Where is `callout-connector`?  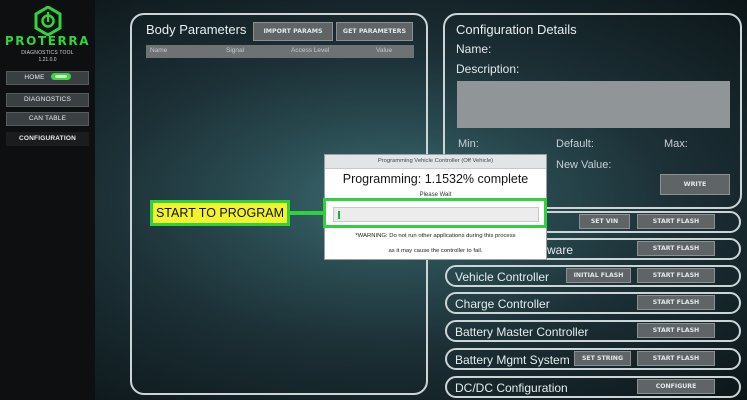 callout-connector is located at coordinates (306, 213).